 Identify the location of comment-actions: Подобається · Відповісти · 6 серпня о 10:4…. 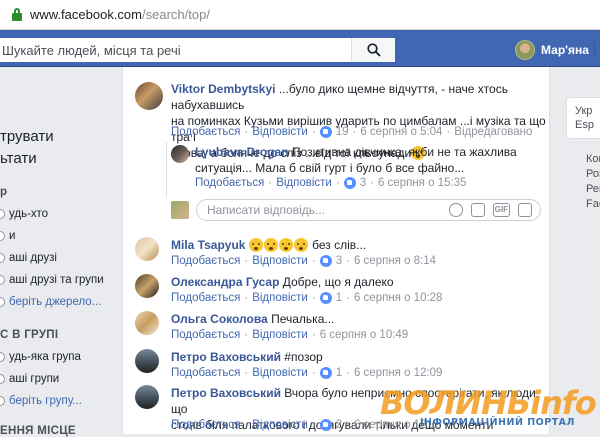
(290, 335).